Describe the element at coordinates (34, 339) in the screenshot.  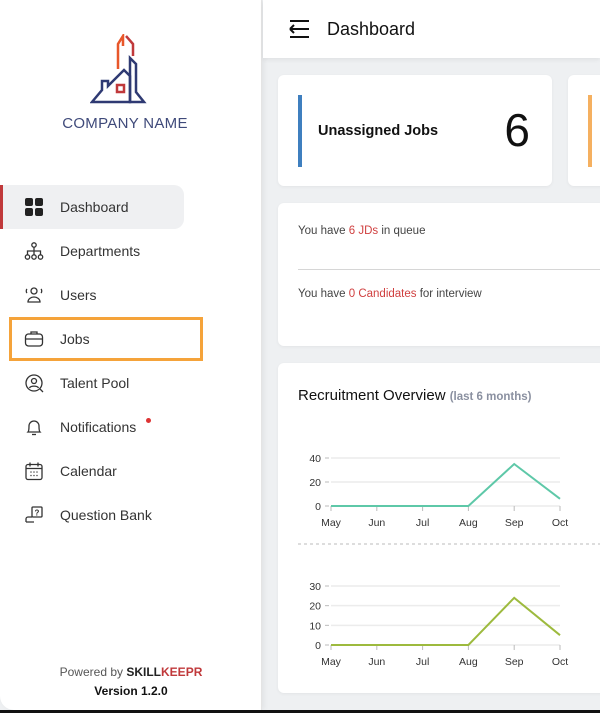
I see `briefcase-icon` at that location.